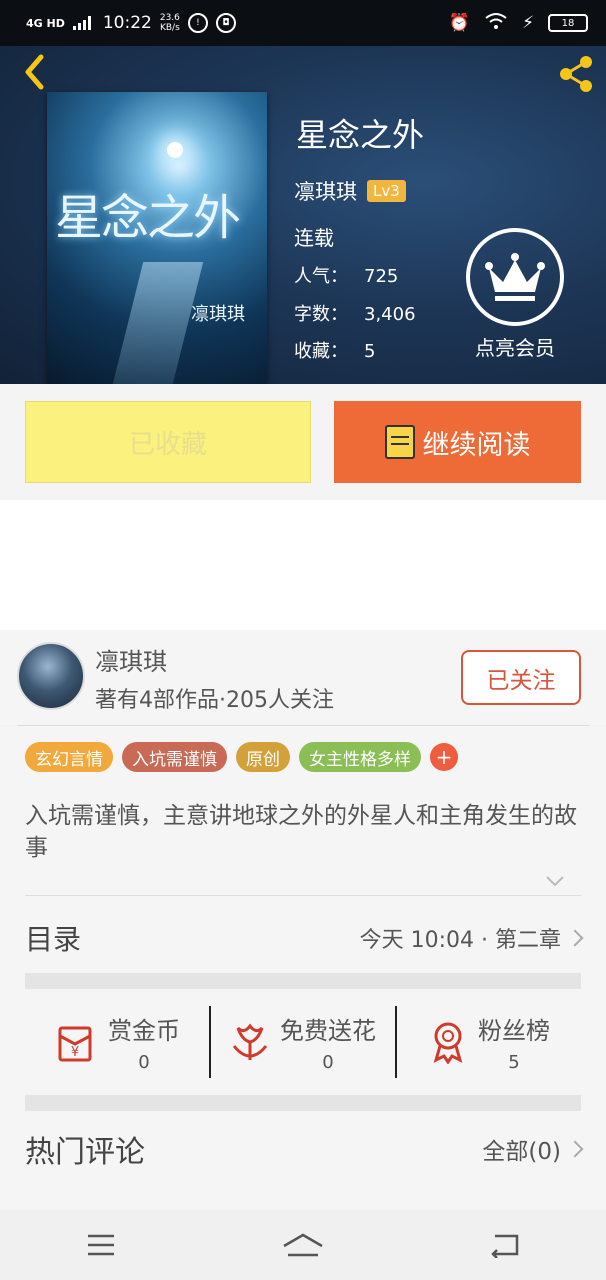 This screenshot has height=1280, width=606. I want to click on hot-comments-row: 热门评论 全部(0), so click(304, 1149).